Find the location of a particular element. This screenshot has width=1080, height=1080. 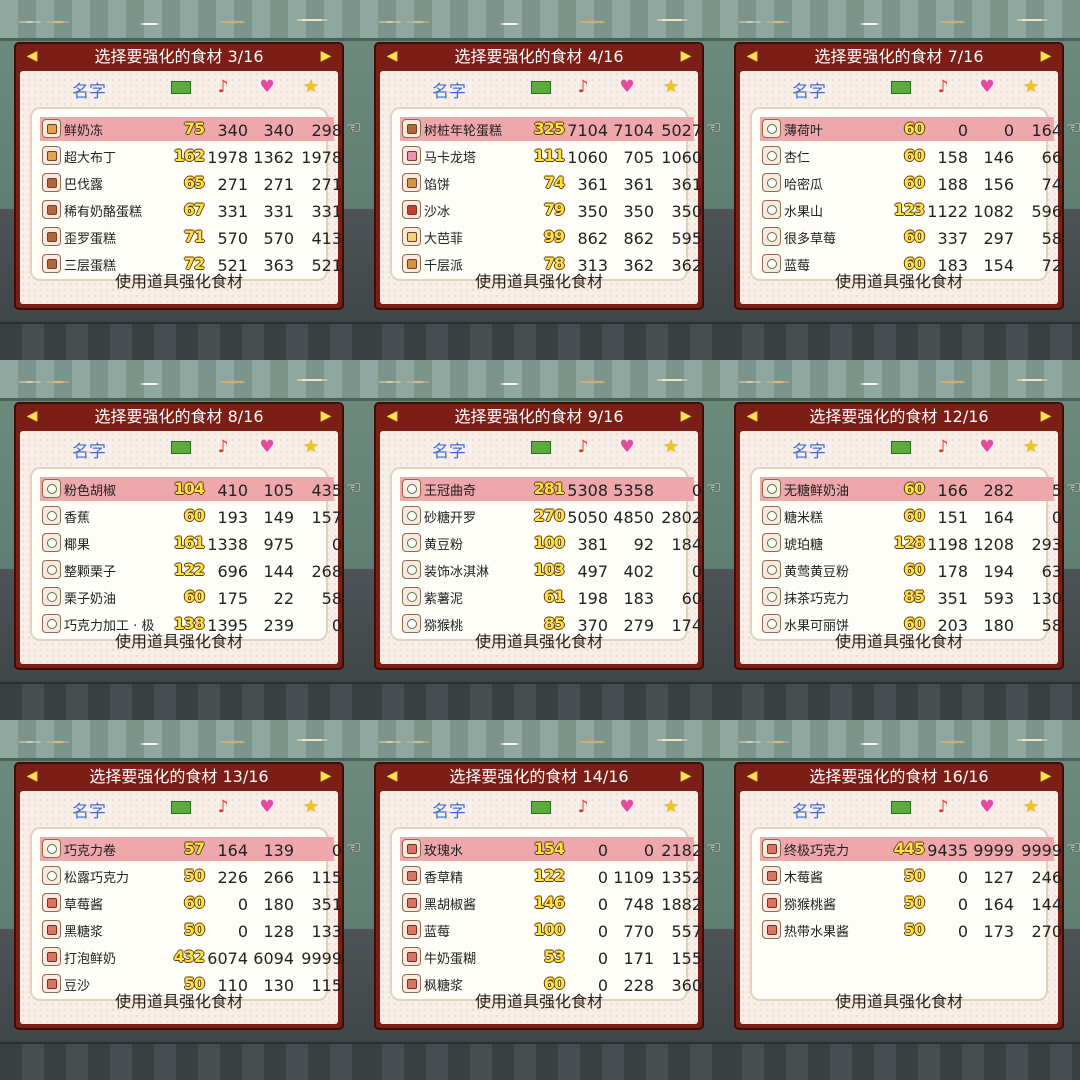

ingredient-row: 无糖鲜奶油 60 166 282 5 ☜ is located at coordinates (920, 489).